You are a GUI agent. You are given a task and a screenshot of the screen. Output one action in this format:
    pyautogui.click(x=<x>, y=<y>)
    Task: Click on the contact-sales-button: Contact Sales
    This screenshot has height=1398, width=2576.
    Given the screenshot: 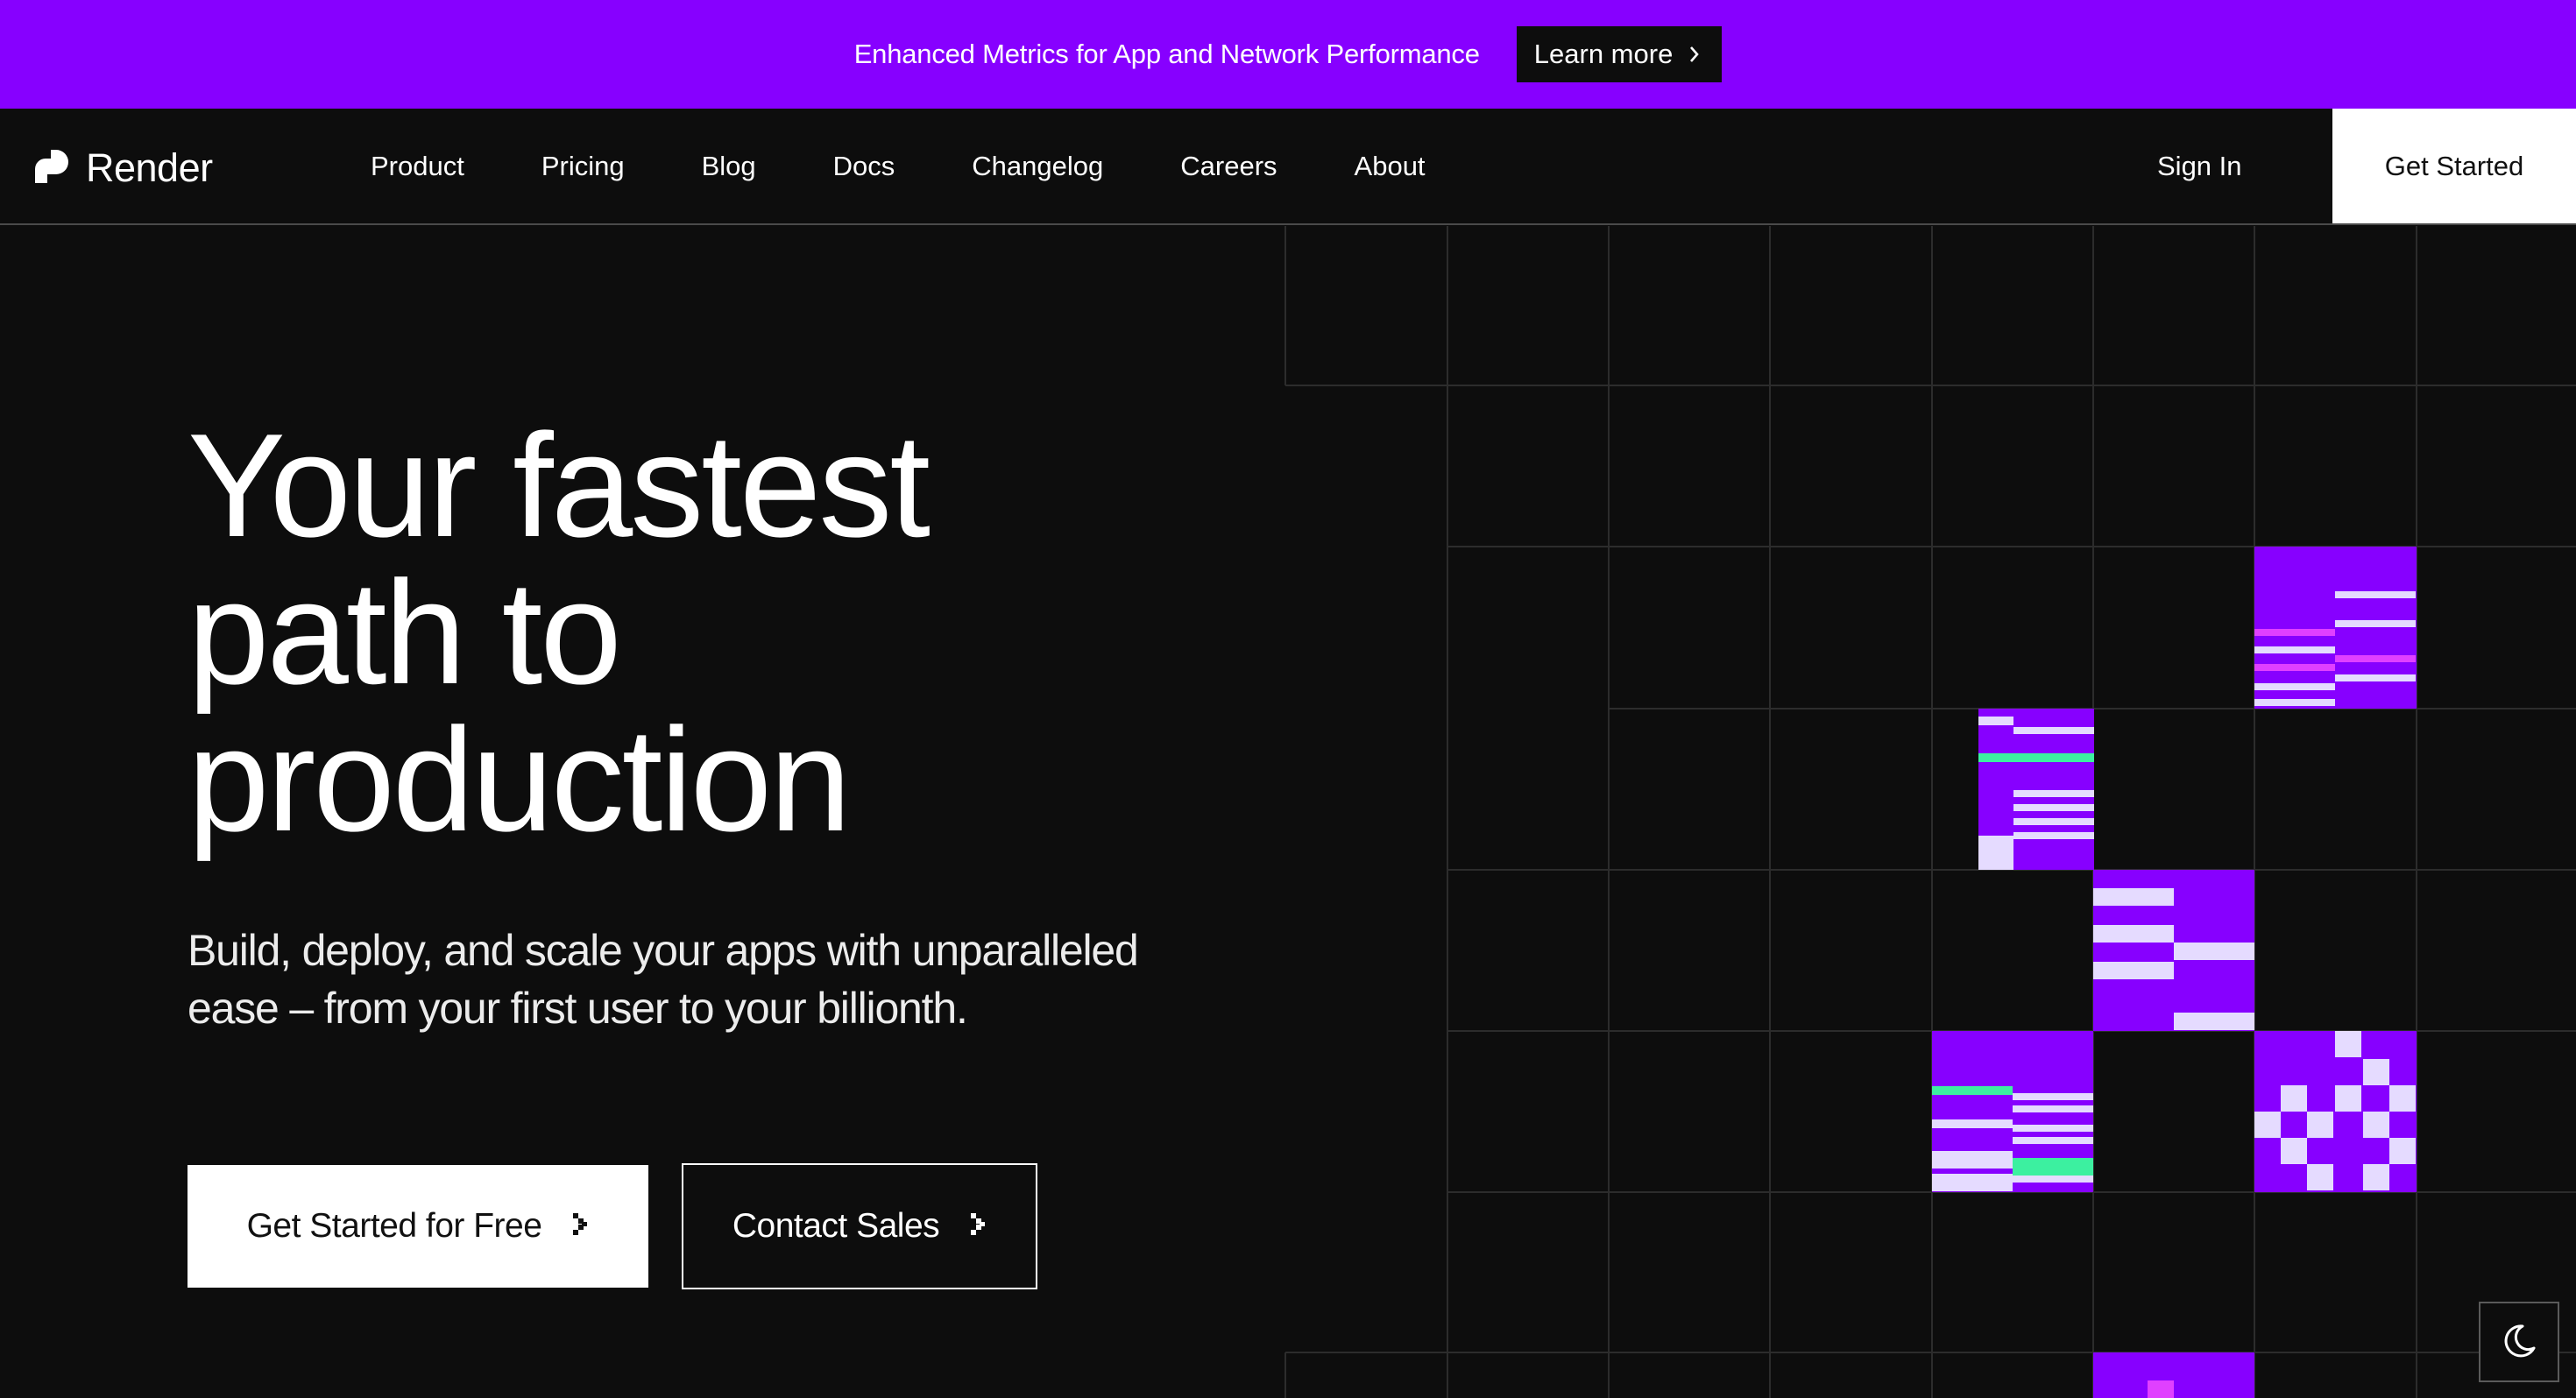 What is the action you would take?
    pyautogui.click(x=859, y=1226)
    